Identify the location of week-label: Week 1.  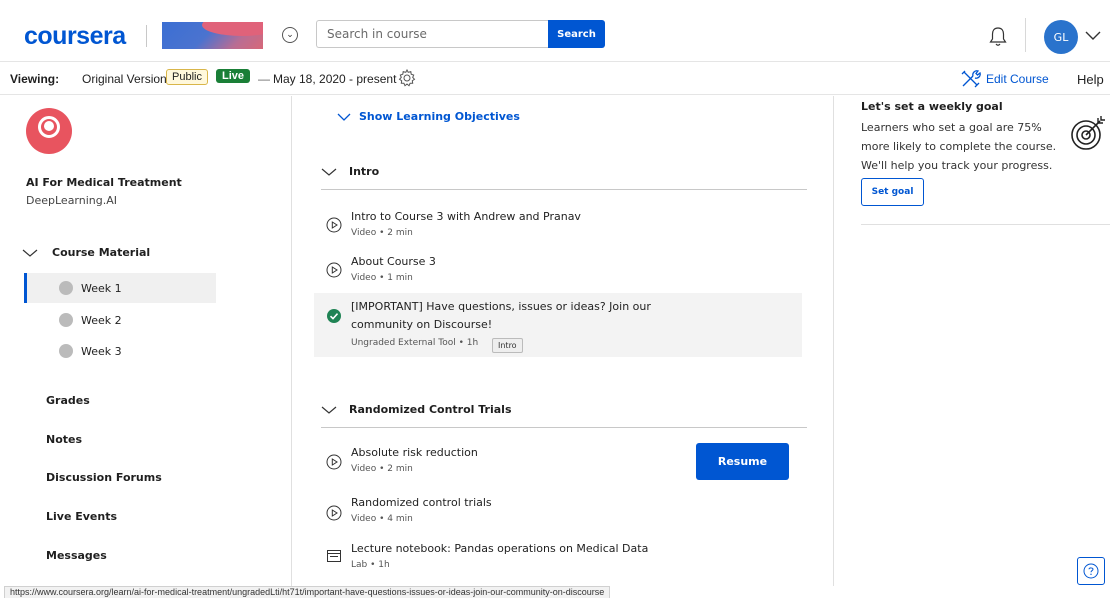
(101, 288).